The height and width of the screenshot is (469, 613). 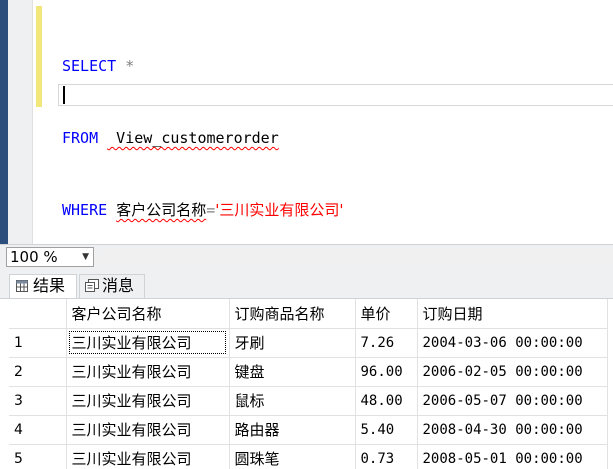 I want to click on cell-price: 0.73, so click(x=386, y=456).